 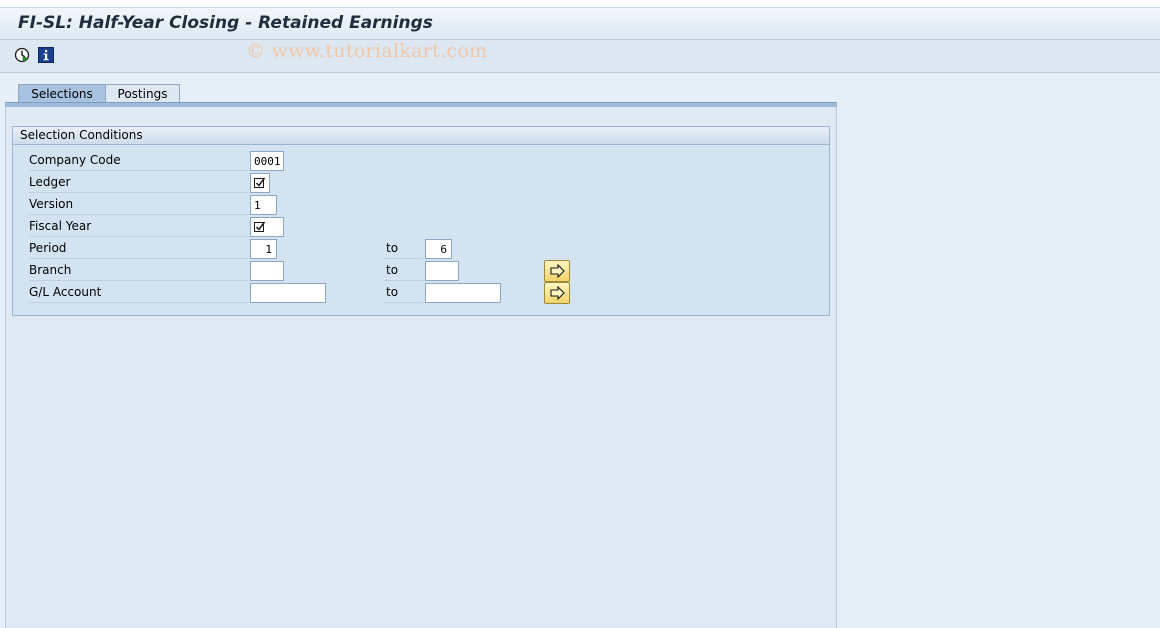 What do you see at coordinates (463, 293) in the screenshot?
I see `gl-account-to-field` at bounding box center [463, 293].